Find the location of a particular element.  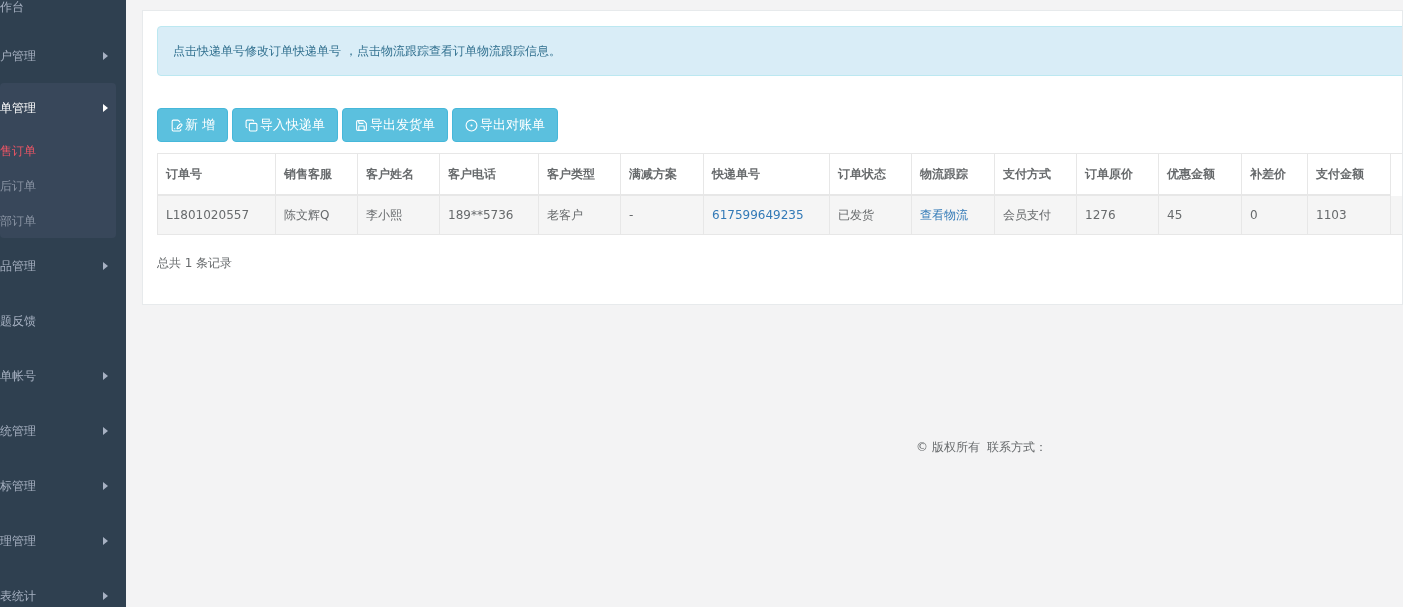

table-cell: 189**5736 is located at coordinates (489, 215).